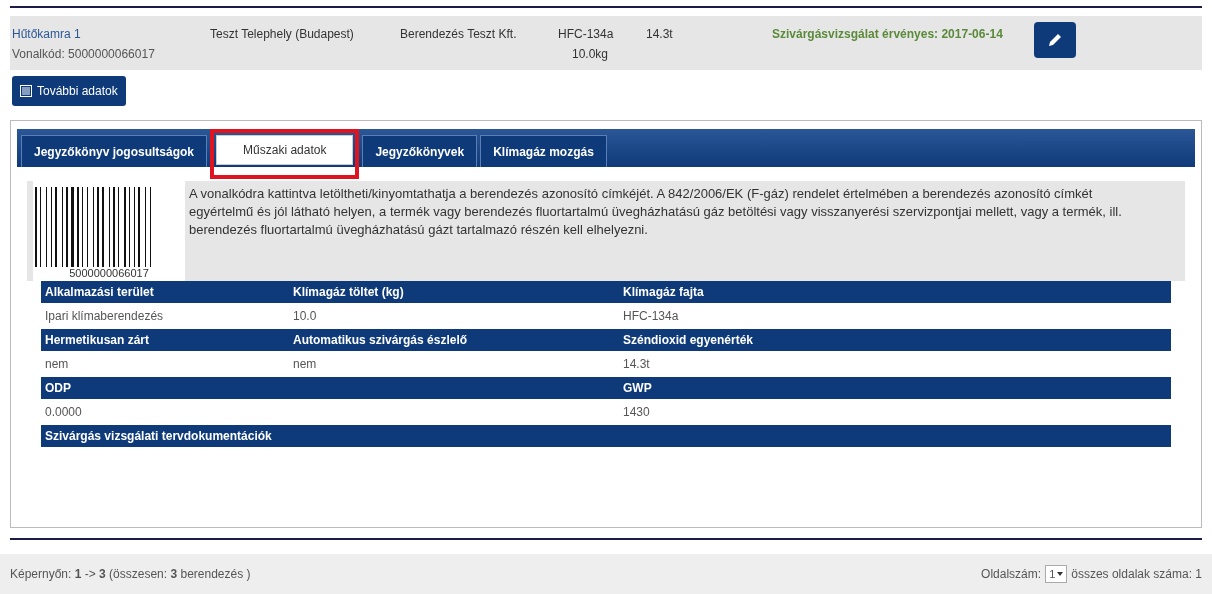 The width and height of the screenshot is (1212, 594). Describe the element at coordinates (114, 151) in the screenshot. I see `tab: Jegyzőkönyv jogosultságok` at that location.